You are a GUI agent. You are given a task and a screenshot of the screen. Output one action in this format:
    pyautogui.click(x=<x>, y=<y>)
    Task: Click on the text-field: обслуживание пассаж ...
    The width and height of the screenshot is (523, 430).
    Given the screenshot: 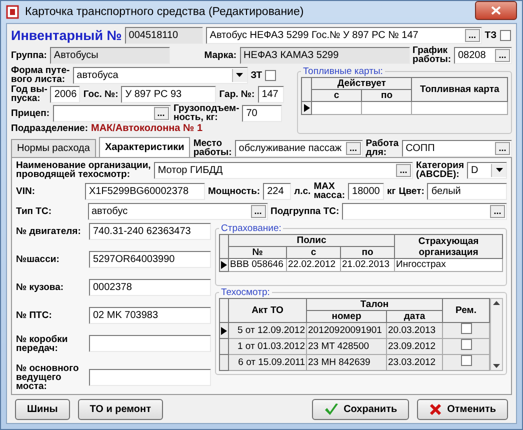 What is the action you would take?
    pyautogui.click(x=298, y=149)
    